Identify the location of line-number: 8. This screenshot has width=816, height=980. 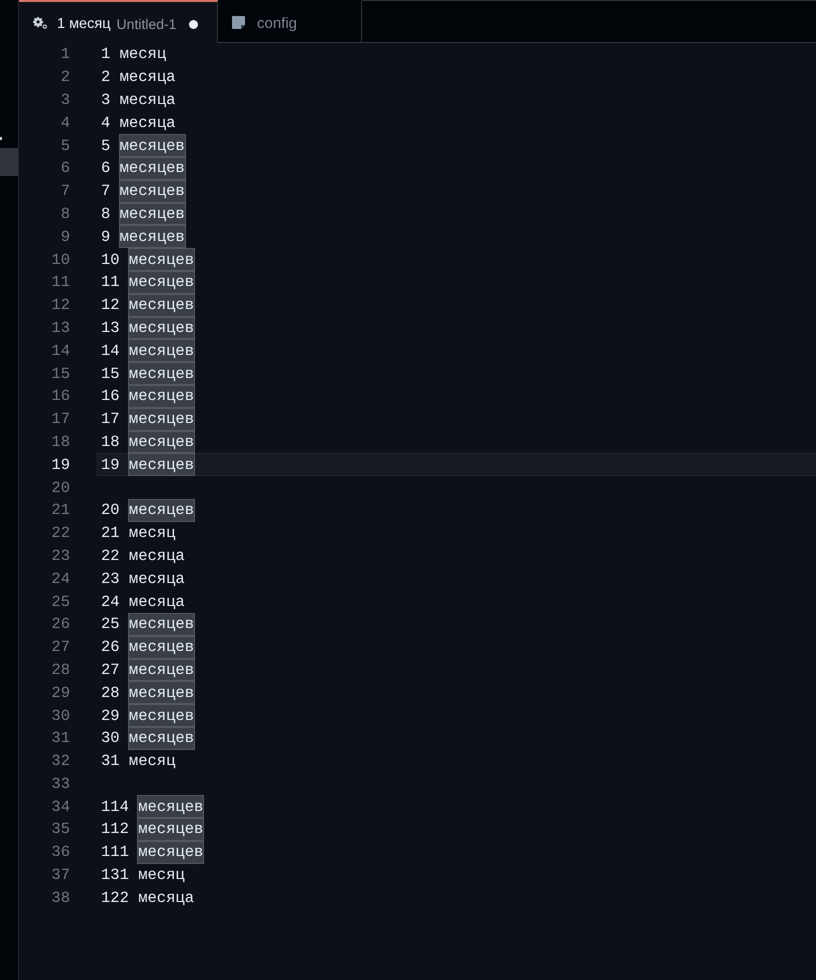
(65, 213).